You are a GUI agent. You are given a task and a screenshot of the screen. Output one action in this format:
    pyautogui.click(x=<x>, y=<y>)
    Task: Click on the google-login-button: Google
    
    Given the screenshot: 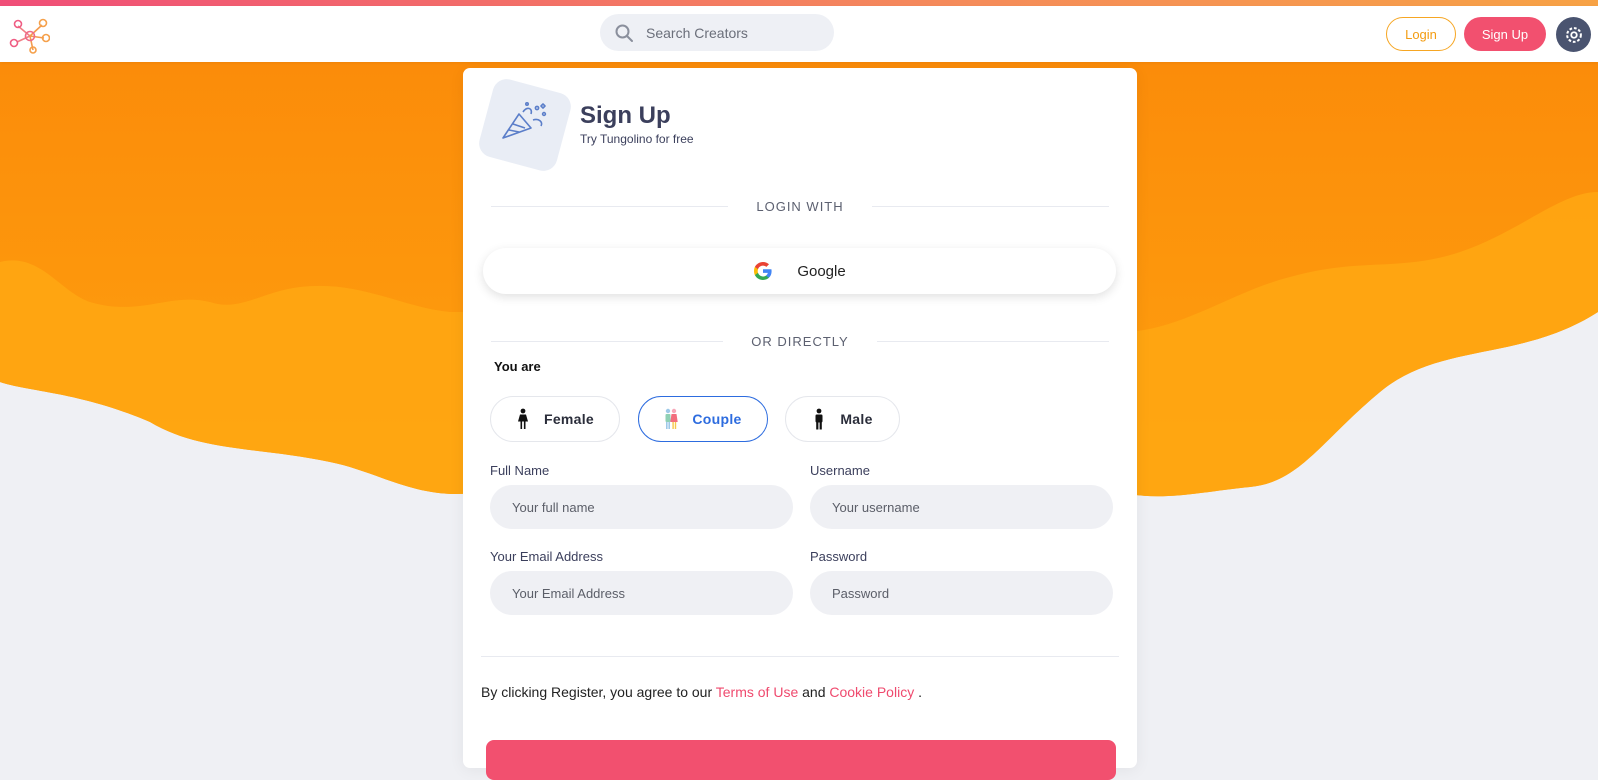 What is the action you would take?
    pyautogui.click(x=799, y=271)
    